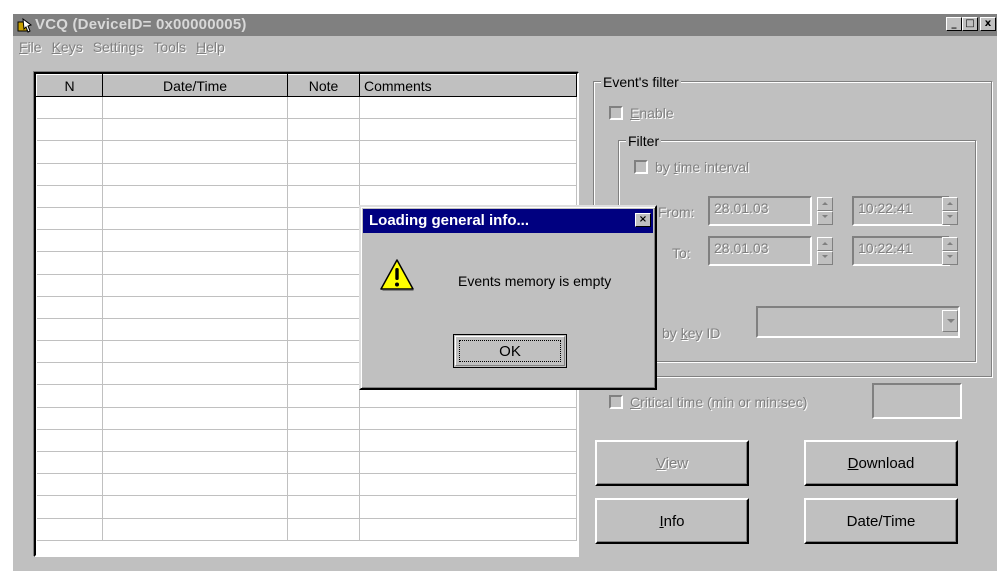  I want to click on menu-help: Help, so click(210, 48).